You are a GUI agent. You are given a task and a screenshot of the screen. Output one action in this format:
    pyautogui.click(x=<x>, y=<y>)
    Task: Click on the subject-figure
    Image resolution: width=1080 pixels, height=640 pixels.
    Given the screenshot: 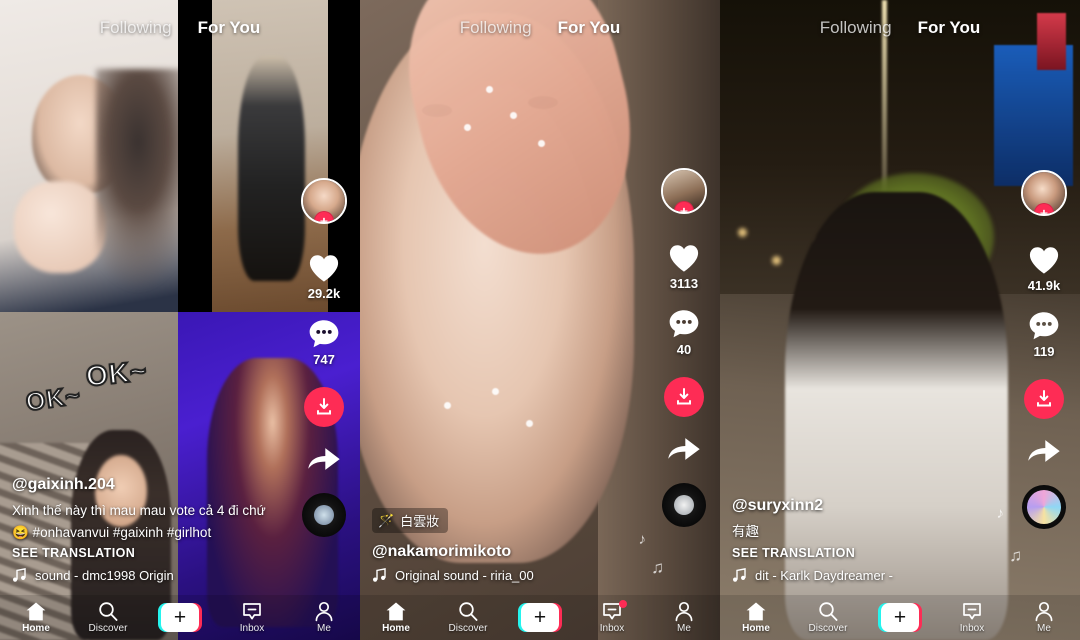 What is the action you would take?
    pyautogui.click(x=271, y=168)
    